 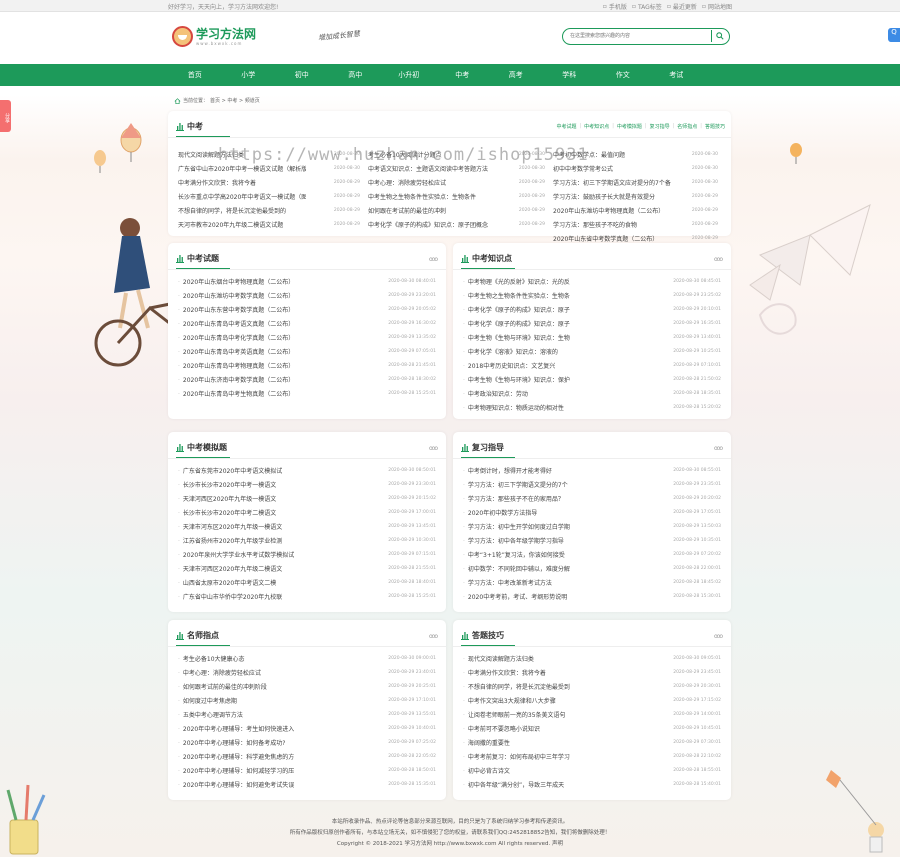 What do you see at coordinates (516, 75) in the screenshot?
I see `nav-item: 高考` at bounding box center [516, 75].